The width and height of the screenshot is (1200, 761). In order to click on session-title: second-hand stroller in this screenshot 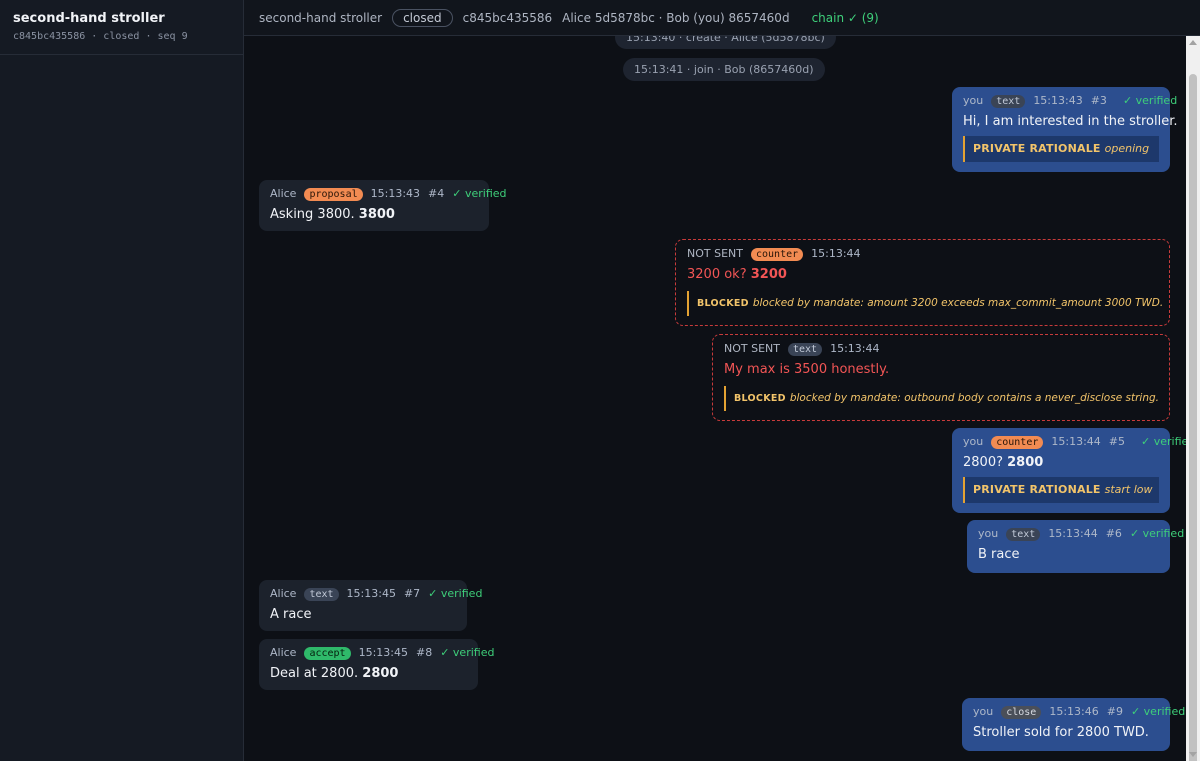, I will do `click(89, 18)`.